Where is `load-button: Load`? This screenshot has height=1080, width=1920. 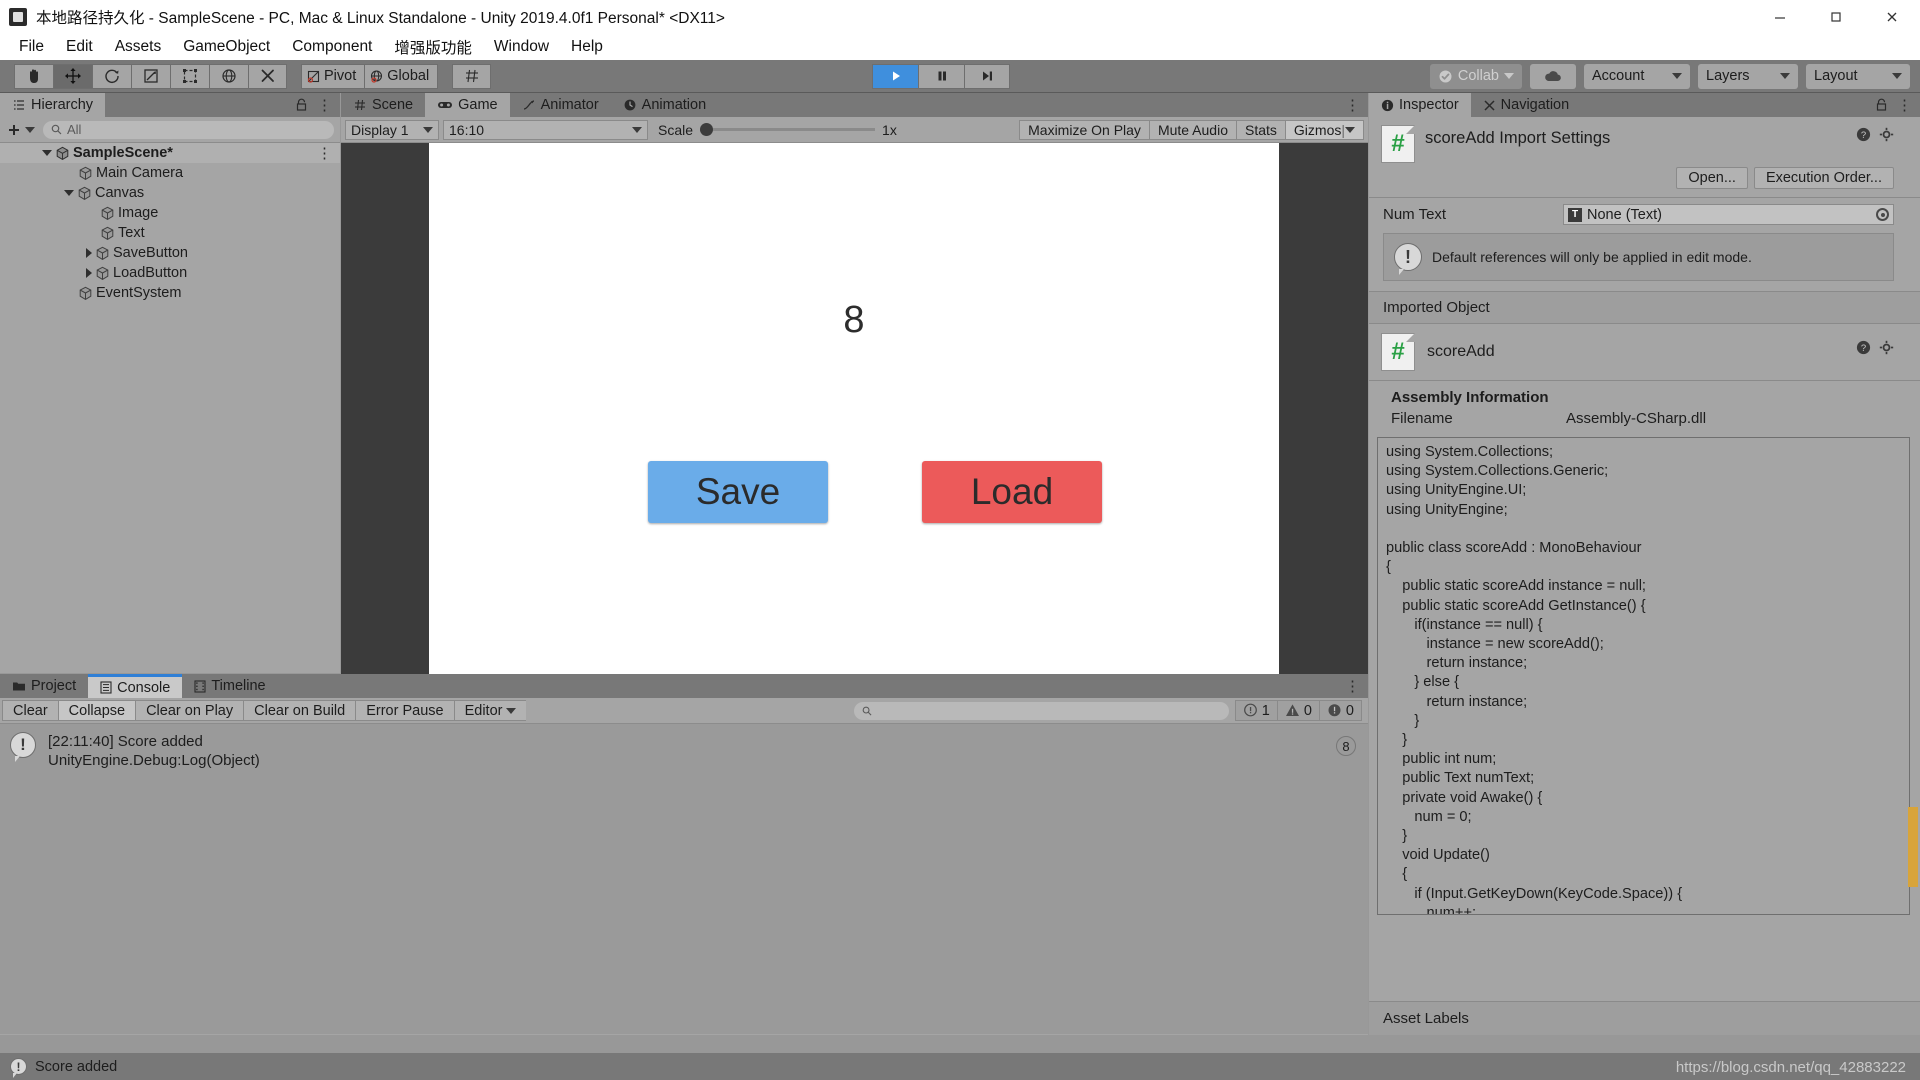 load-button: Load is located at coordinates (1012, 492).